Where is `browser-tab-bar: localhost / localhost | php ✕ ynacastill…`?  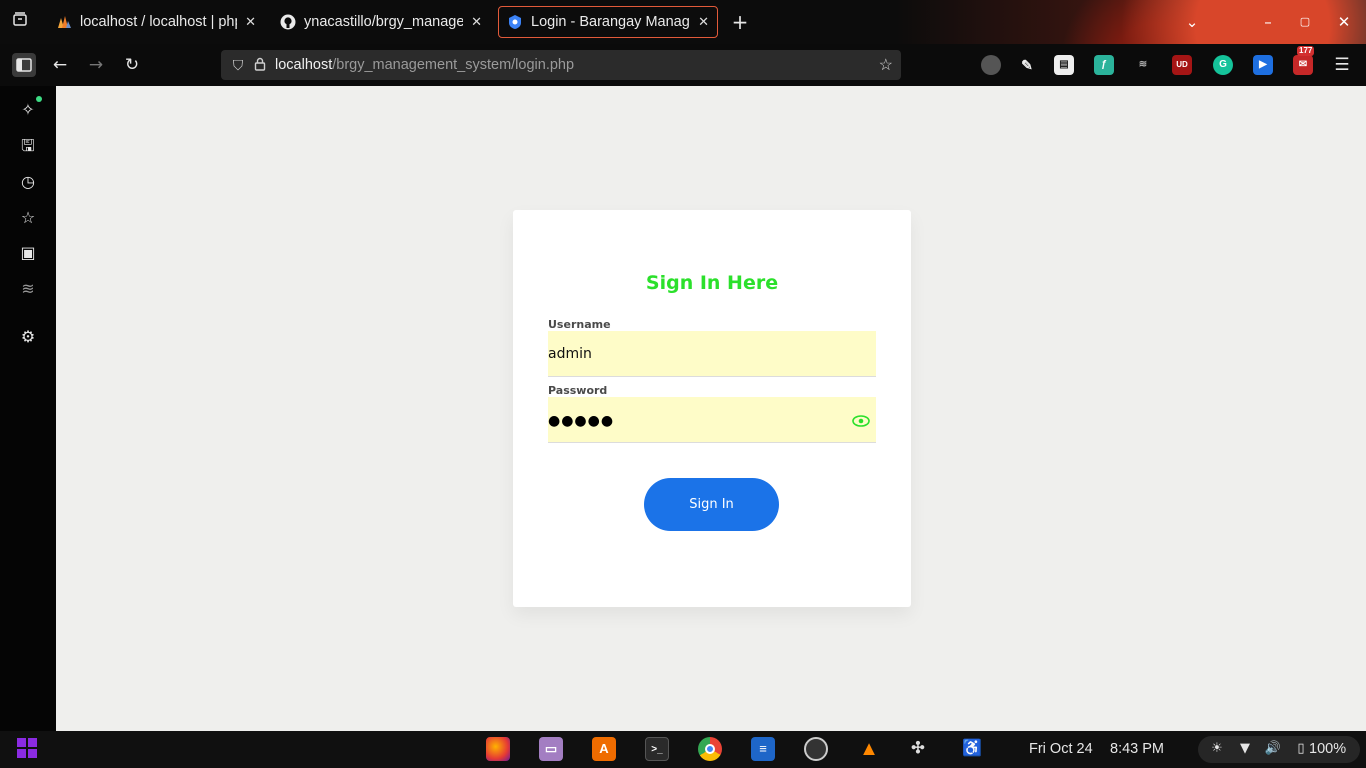 browser-tab-bar: localhost / localhost | php ✕ ynacastill… is located at coordinates (683, 22).